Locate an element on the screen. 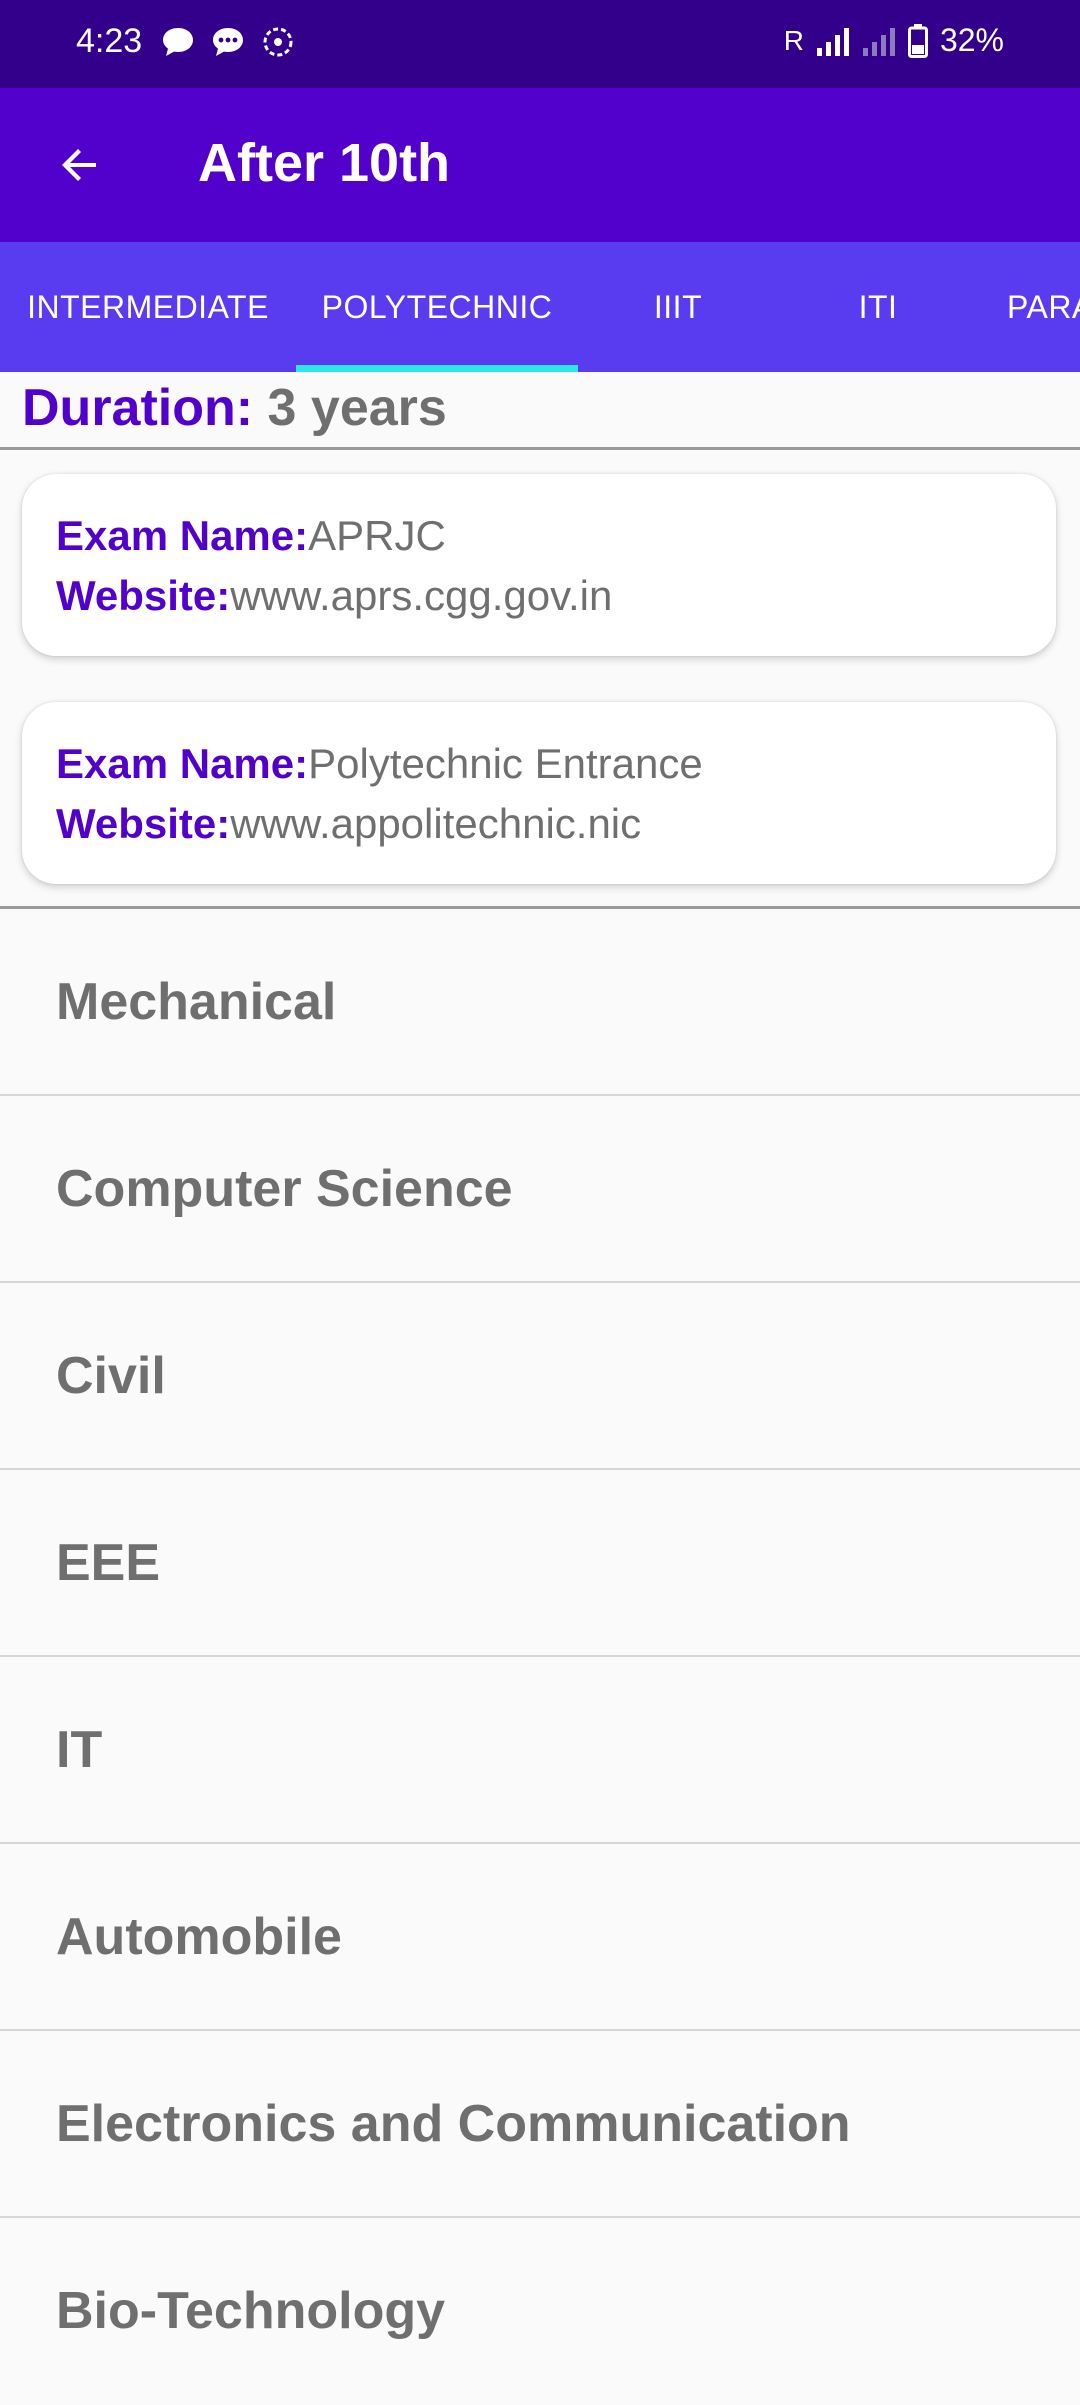 Image resolution: width=1080 pixels, height=2405 pixels. course-list-item: Automobile is located at coordinates (540, 1938).